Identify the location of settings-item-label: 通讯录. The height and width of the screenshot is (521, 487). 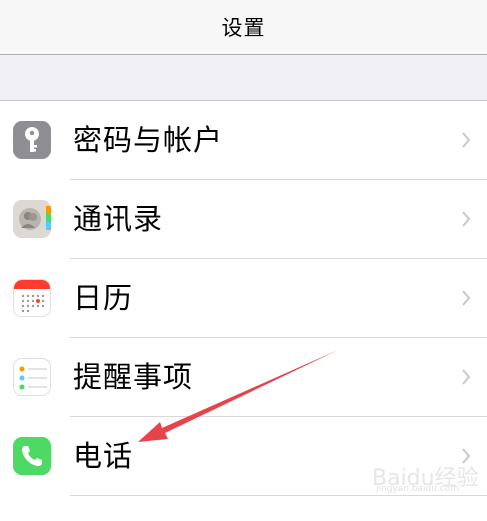
(118, 219).